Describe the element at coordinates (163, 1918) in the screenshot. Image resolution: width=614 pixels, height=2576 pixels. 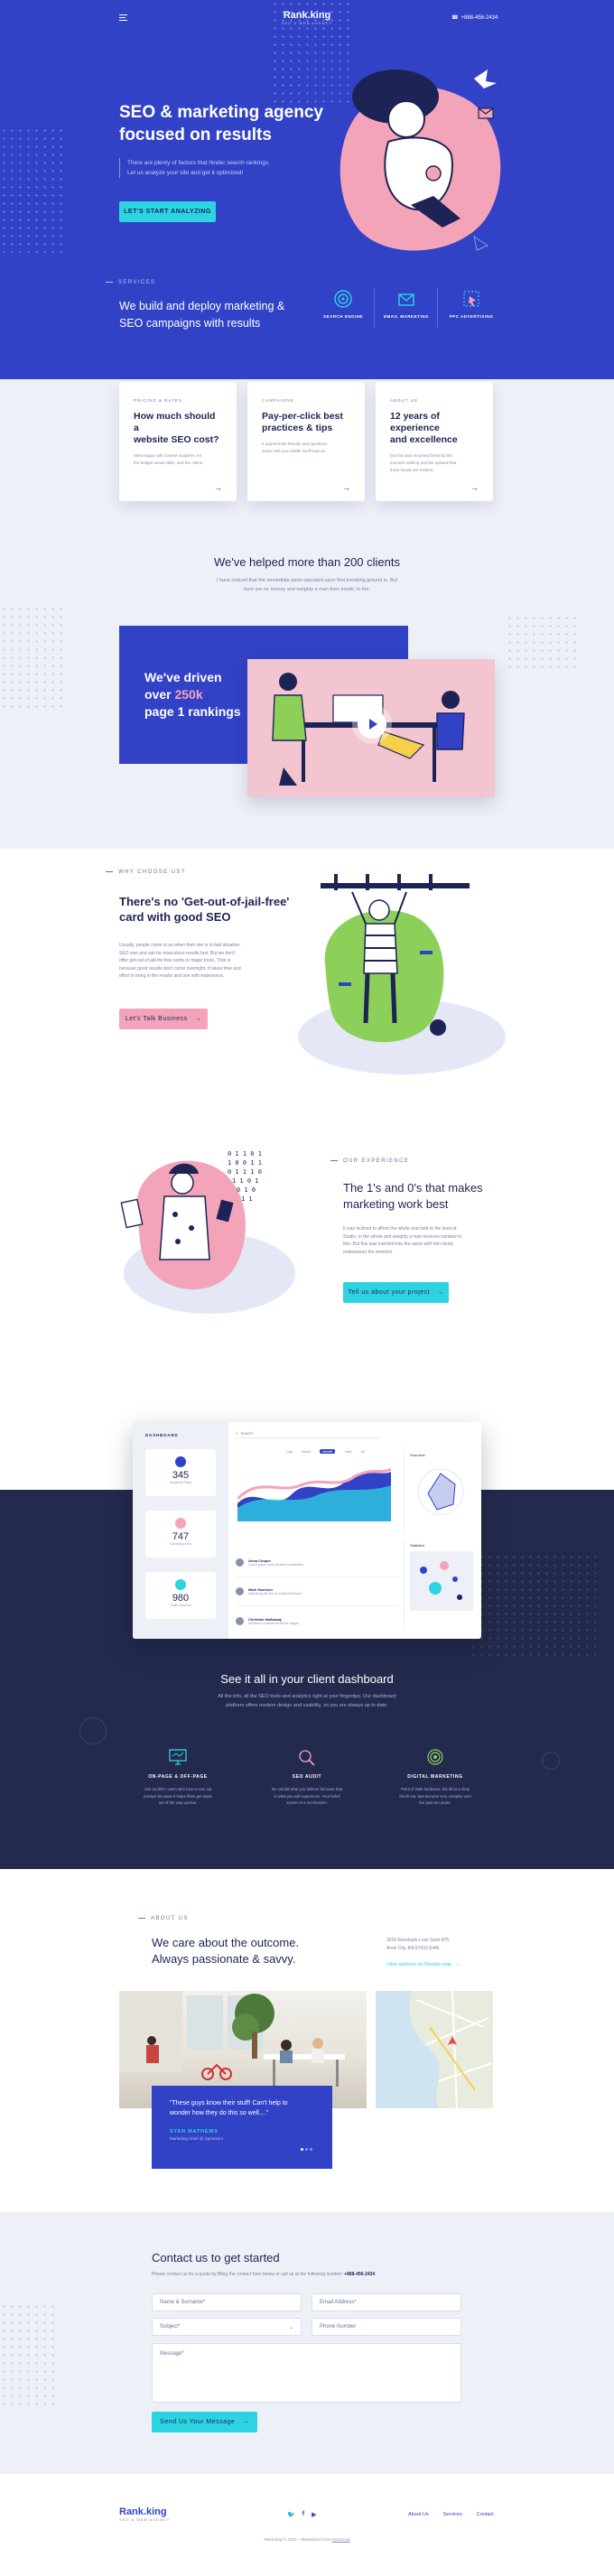
I see `about-overline: ABOUT US` at that location.